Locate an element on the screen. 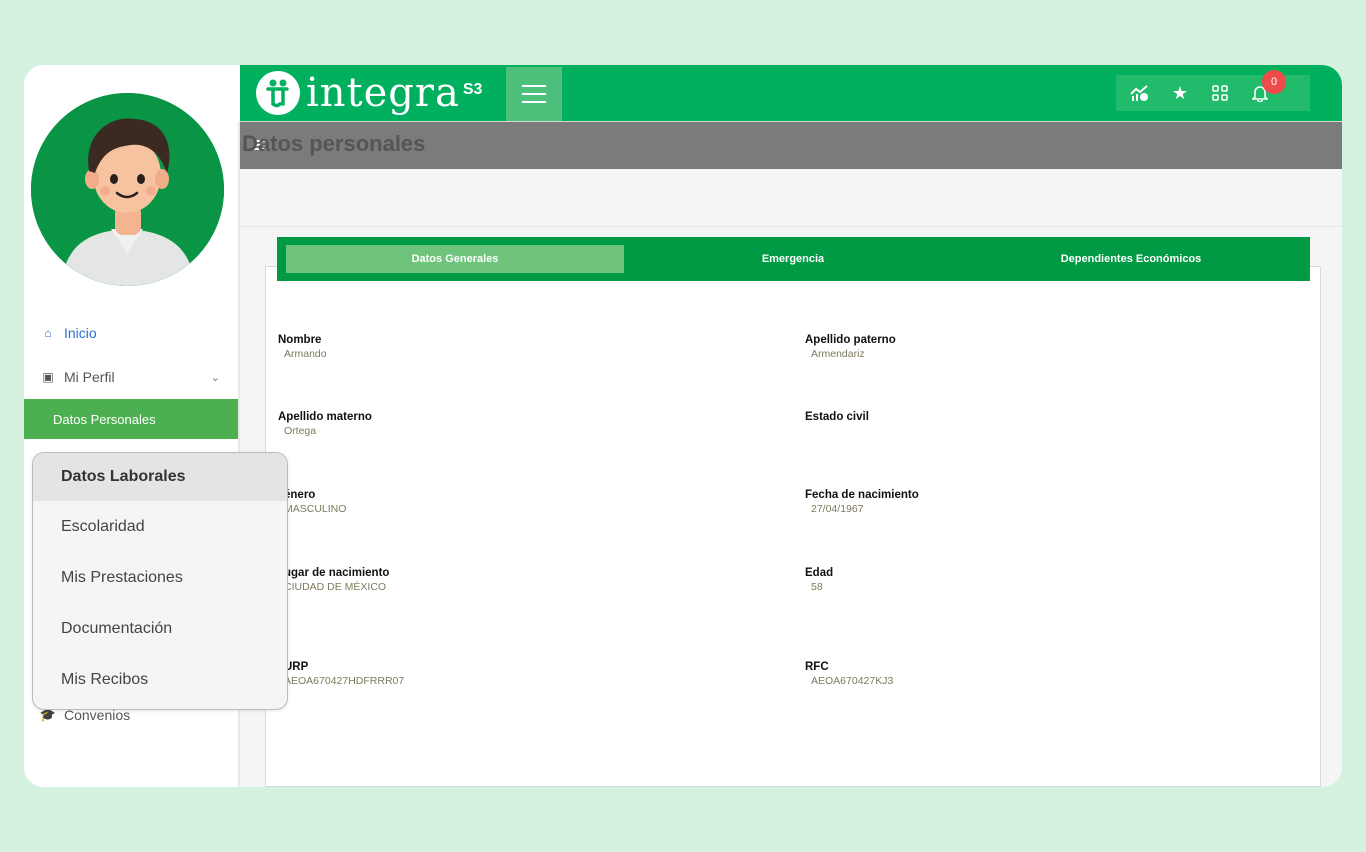  sidebar-item-mi-perfil: ▣ Mi Perfil ⌄ is located at coordinates (131, 377).